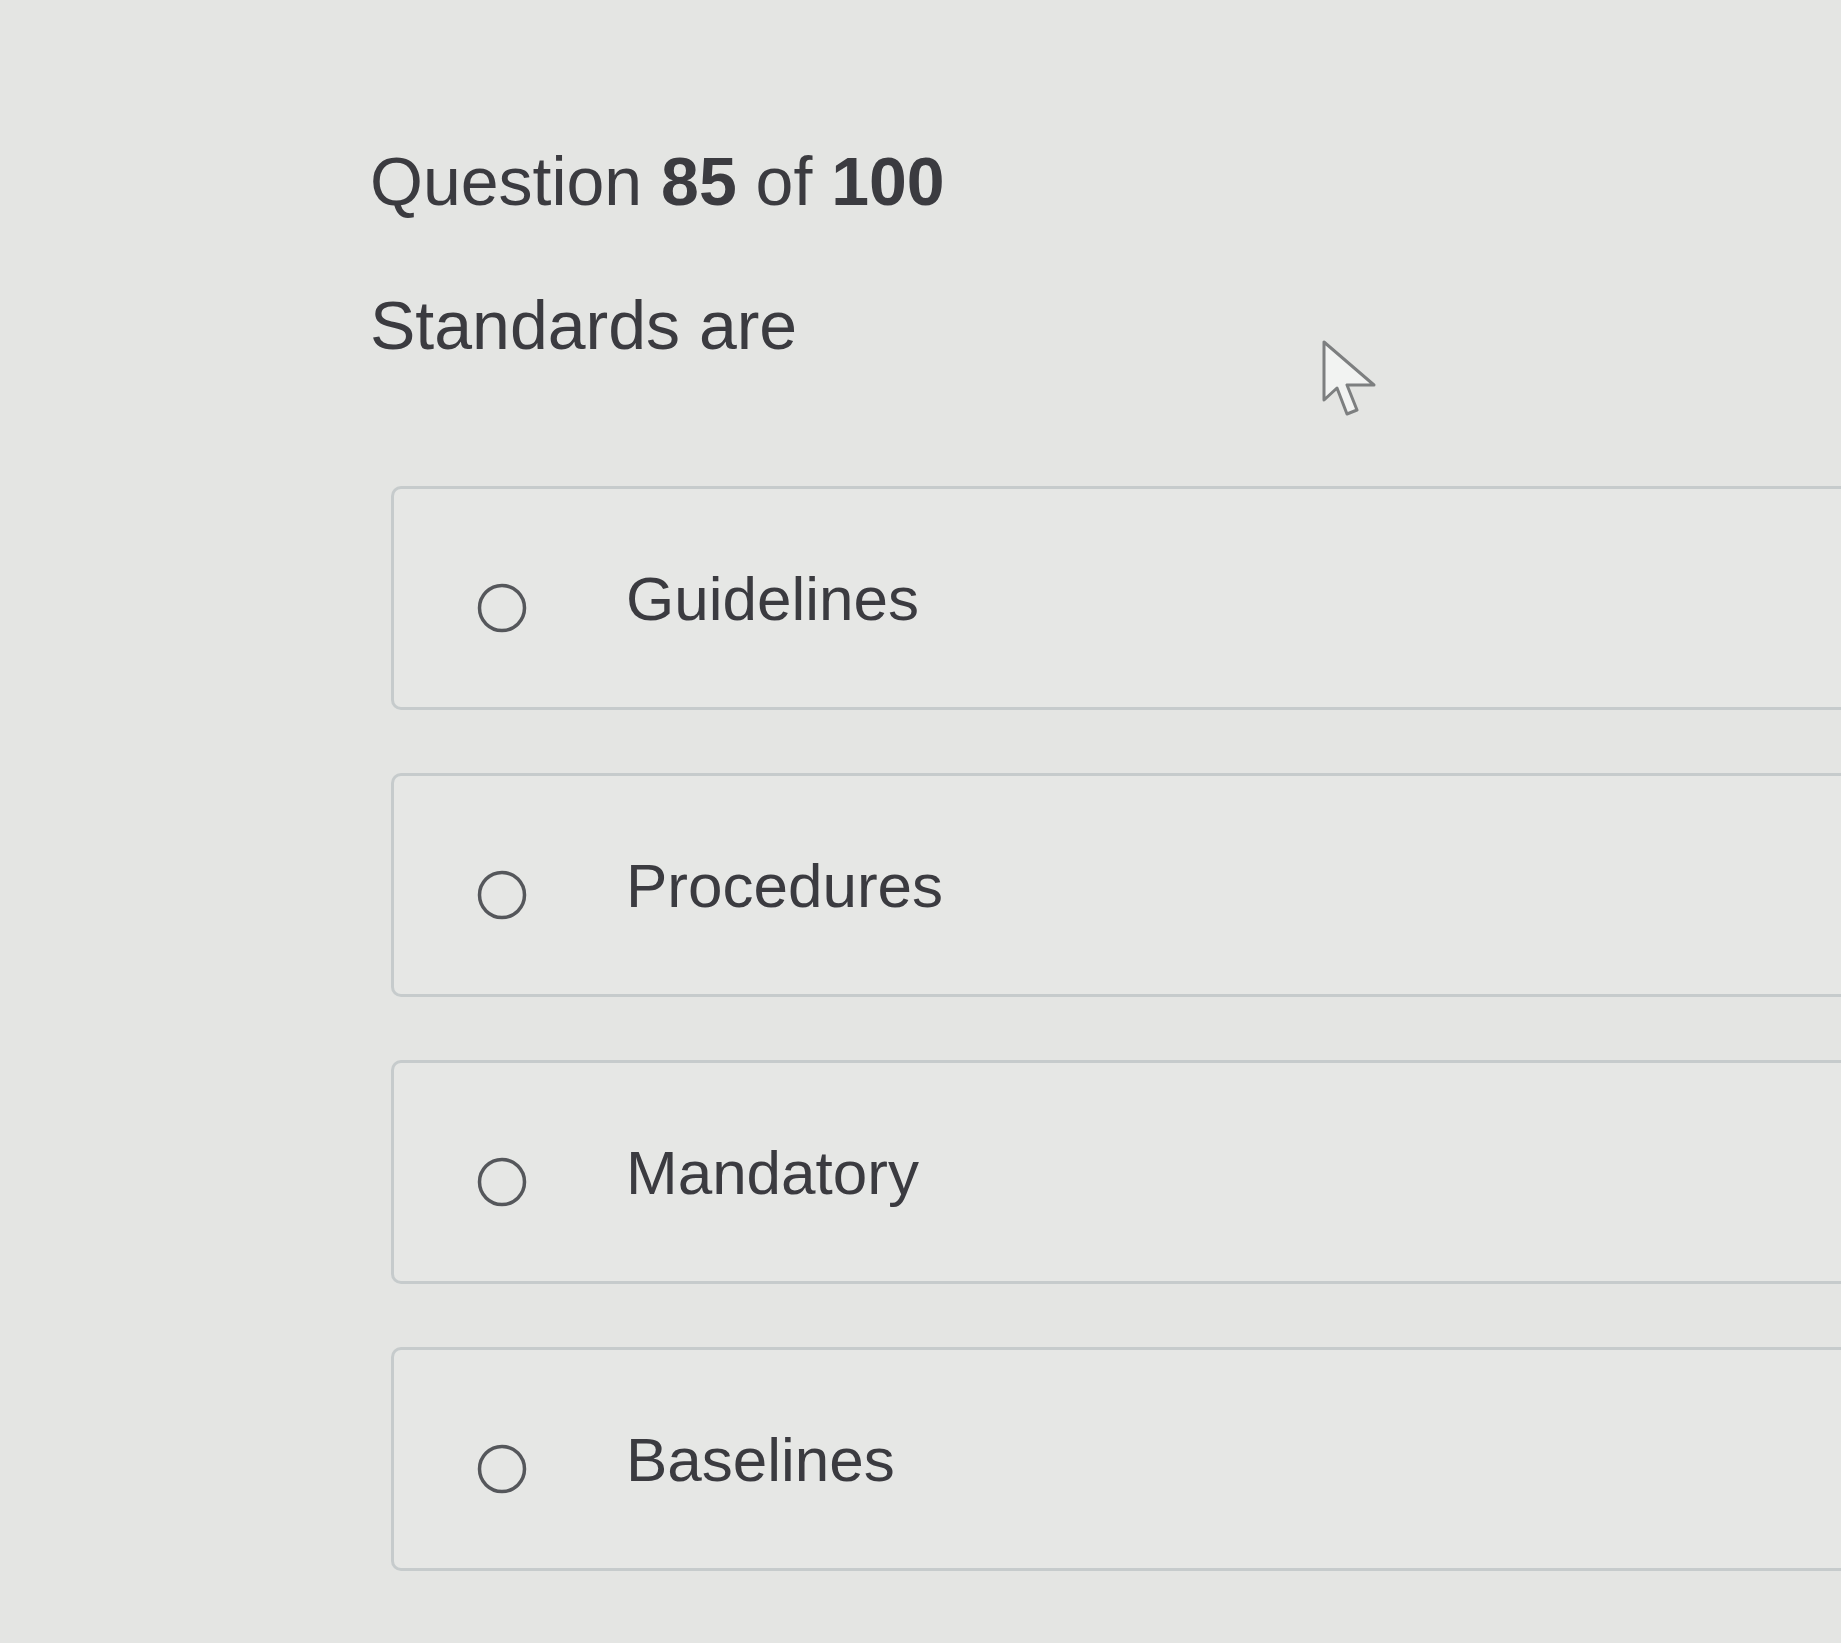  What do you see at coordinates (1116, 1172) in the screenshot?
I see `answer-option: Mandatory` at bounding box center [1116, 1172].